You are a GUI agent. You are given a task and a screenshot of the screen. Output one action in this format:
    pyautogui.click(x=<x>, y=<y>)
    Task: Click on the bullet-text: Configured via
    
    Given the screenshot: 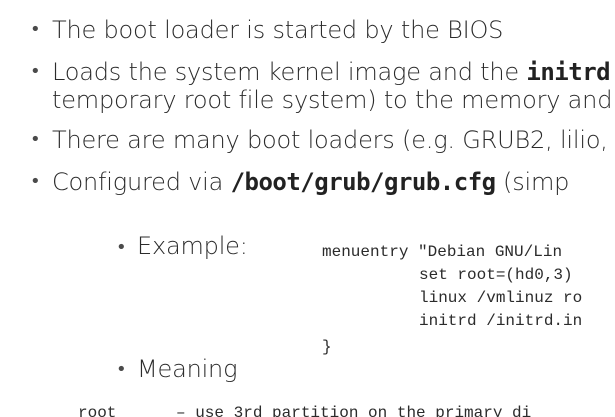 What is the action you would take?
    pyautogui.click(x=141, y=182)
    